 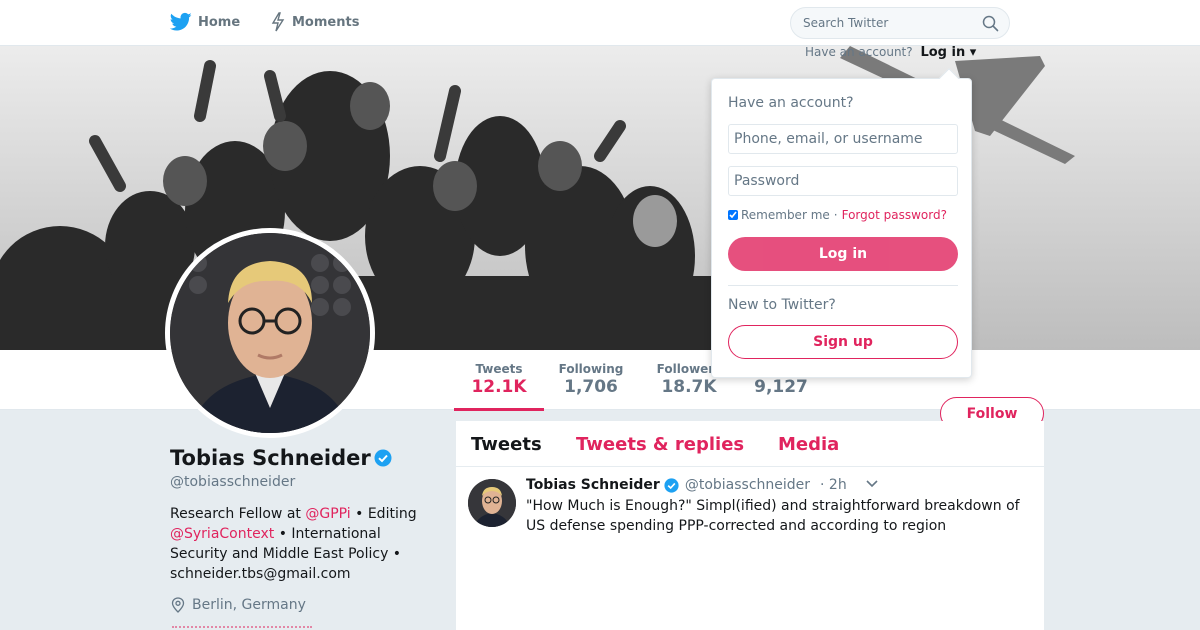 I want to click on caret-down-icon: ▾, so click(x=973, y=52).